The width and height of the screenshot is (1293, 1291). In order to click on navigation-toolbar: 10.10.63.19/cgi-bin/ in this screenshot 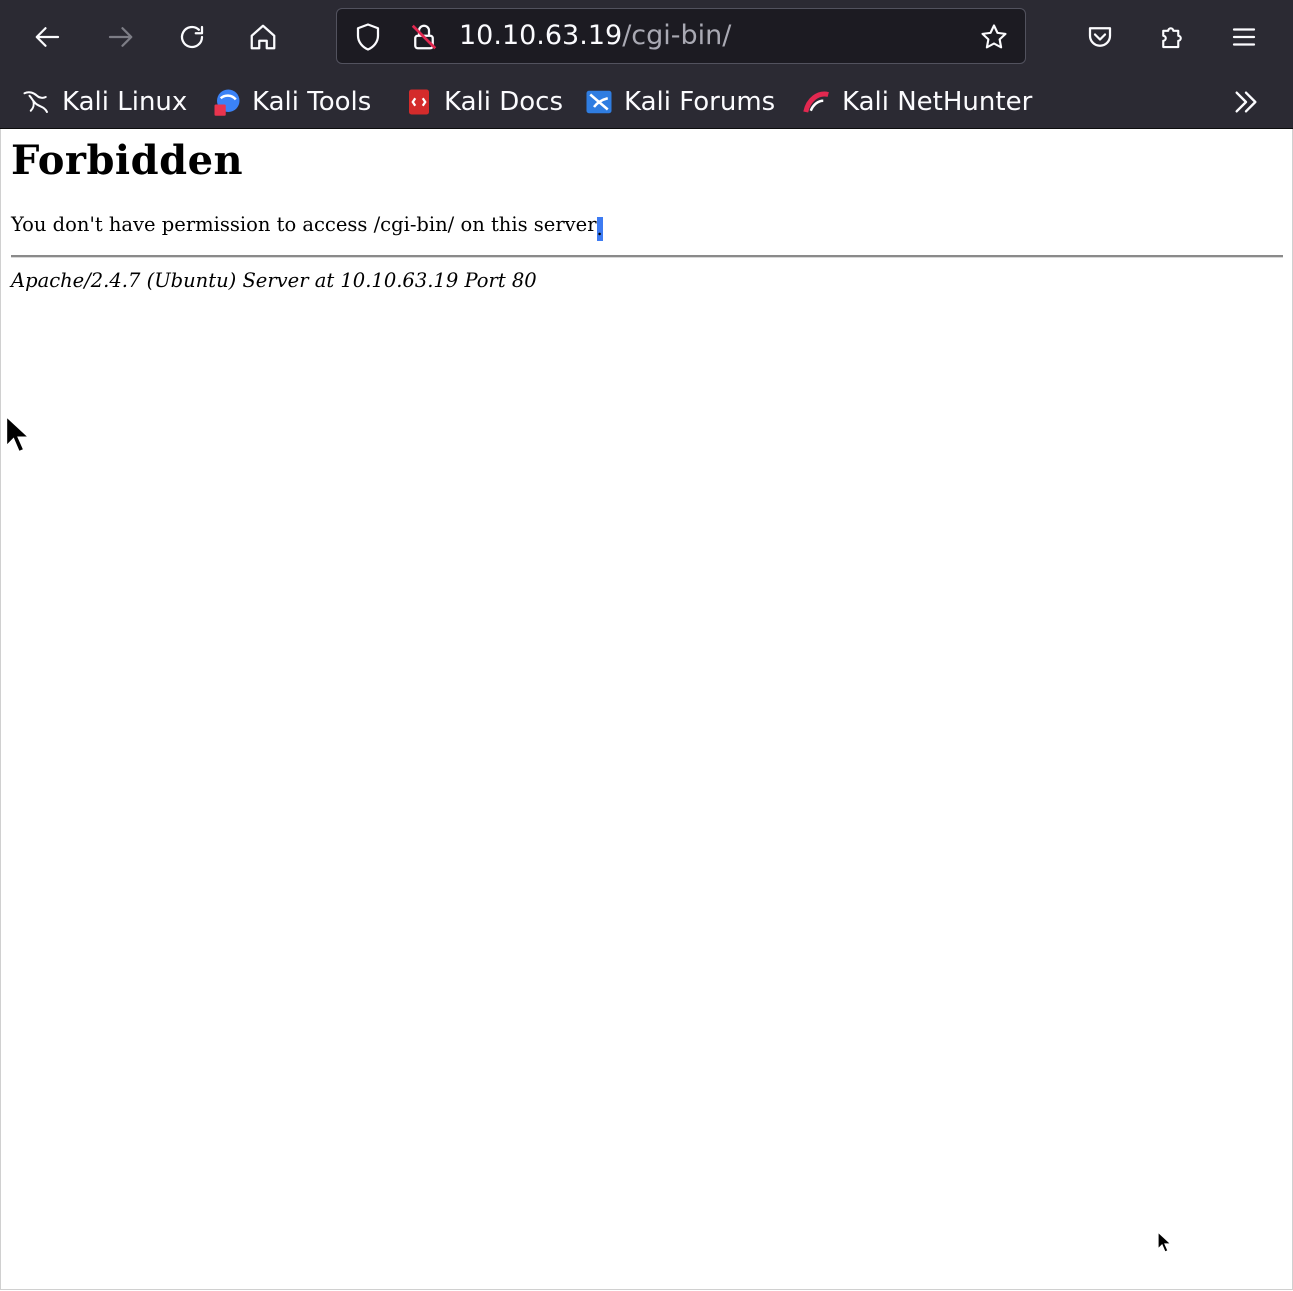, I will do `click(646, 37)`.